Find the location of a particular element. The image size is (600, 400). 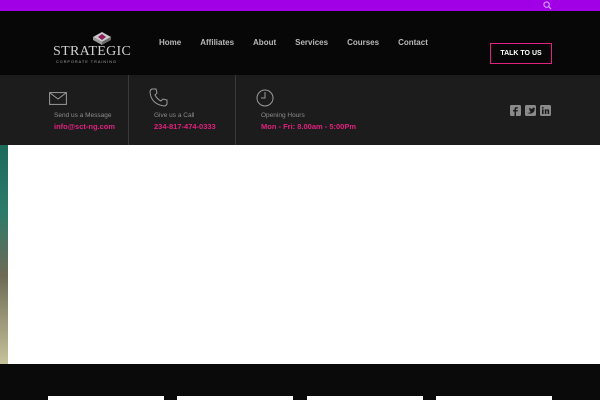

logo: STRATEGIC CORPORATE TRAINING is located at coordinates (92, 50).